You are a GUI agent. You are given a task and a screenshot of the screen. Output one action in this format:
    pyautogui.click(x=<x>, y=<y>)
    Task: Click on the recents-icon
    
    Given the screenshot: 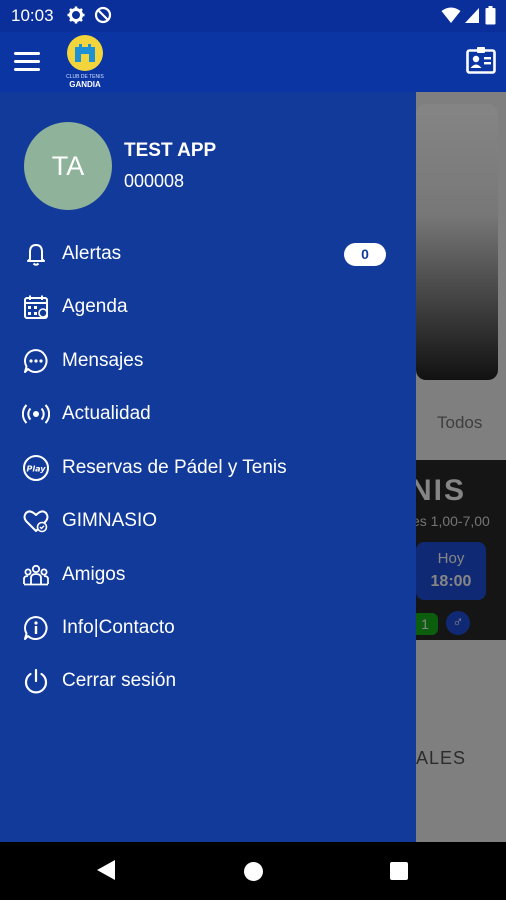 What is the action you would take?
    pyautogui.click(x=399, y=871)
    